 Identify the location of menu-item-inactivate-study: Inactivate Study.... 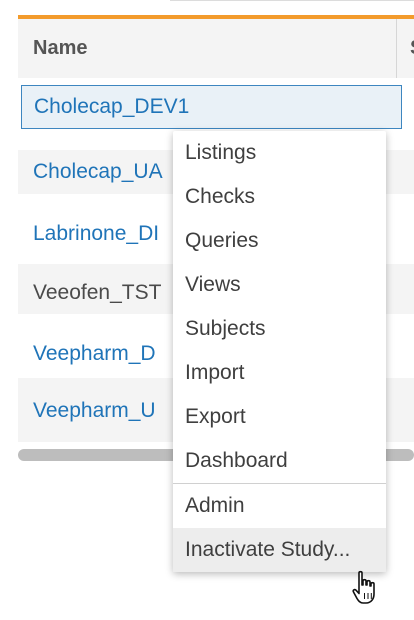
(279, 550).